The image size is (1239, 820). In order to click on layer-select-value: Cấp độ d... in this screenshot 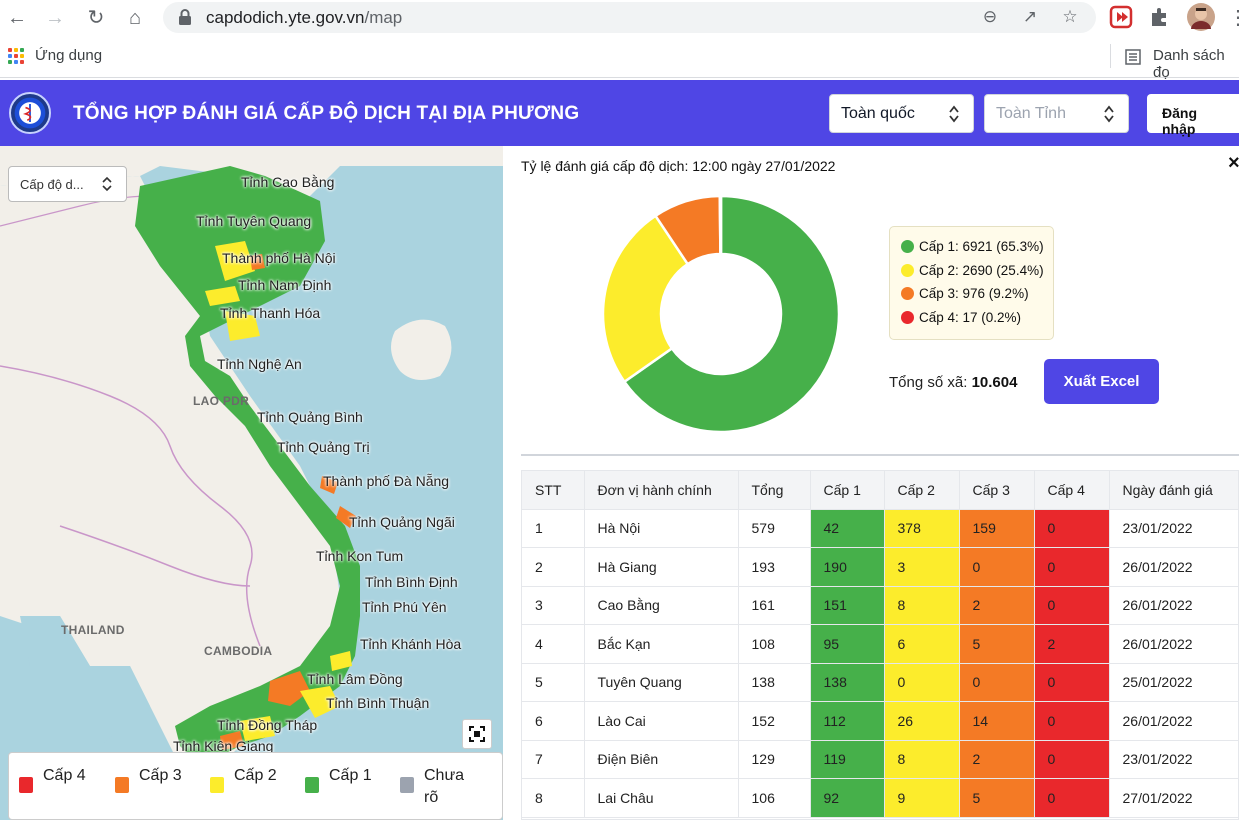, I will do `click(52, 184)`.